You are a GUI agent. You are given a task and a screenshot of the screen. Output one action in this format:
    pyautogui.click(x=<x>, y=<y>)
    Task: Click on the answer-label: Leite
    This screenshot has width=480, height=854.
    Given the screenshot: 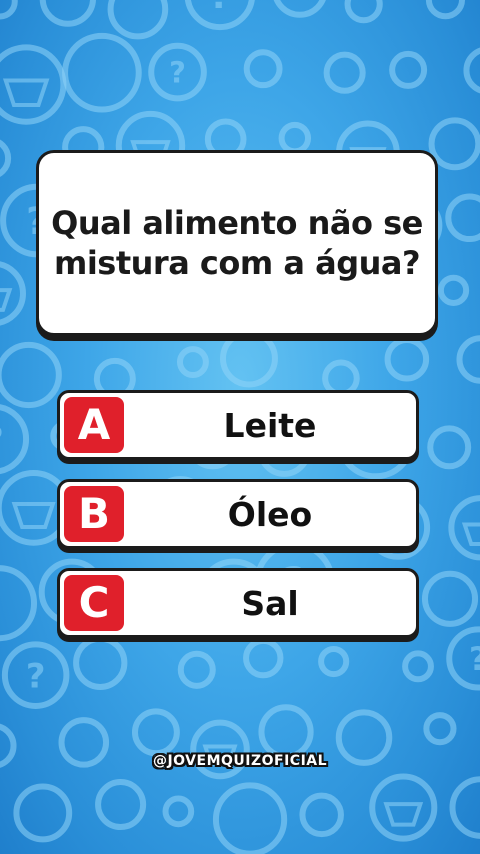 What is the action you would take?
    pyautogui.click(x=270, y=425)
    